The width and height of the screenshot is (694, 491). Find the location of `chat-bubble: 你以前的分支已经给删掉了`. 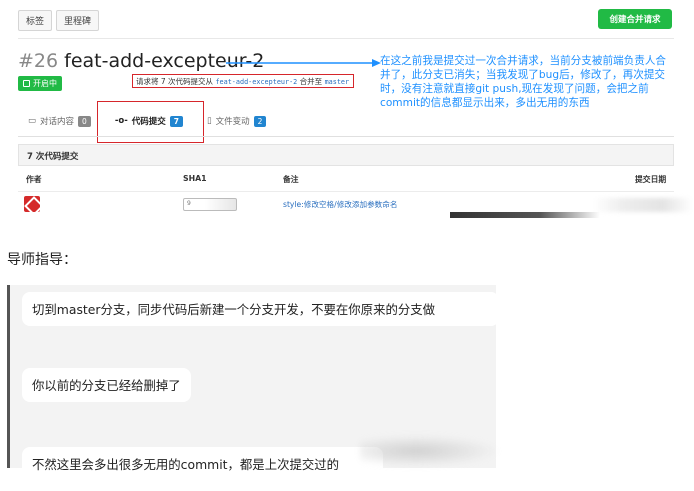

chat-bubble: 你以前的分支已经给删掉了 is located at coordinates (106, 385).